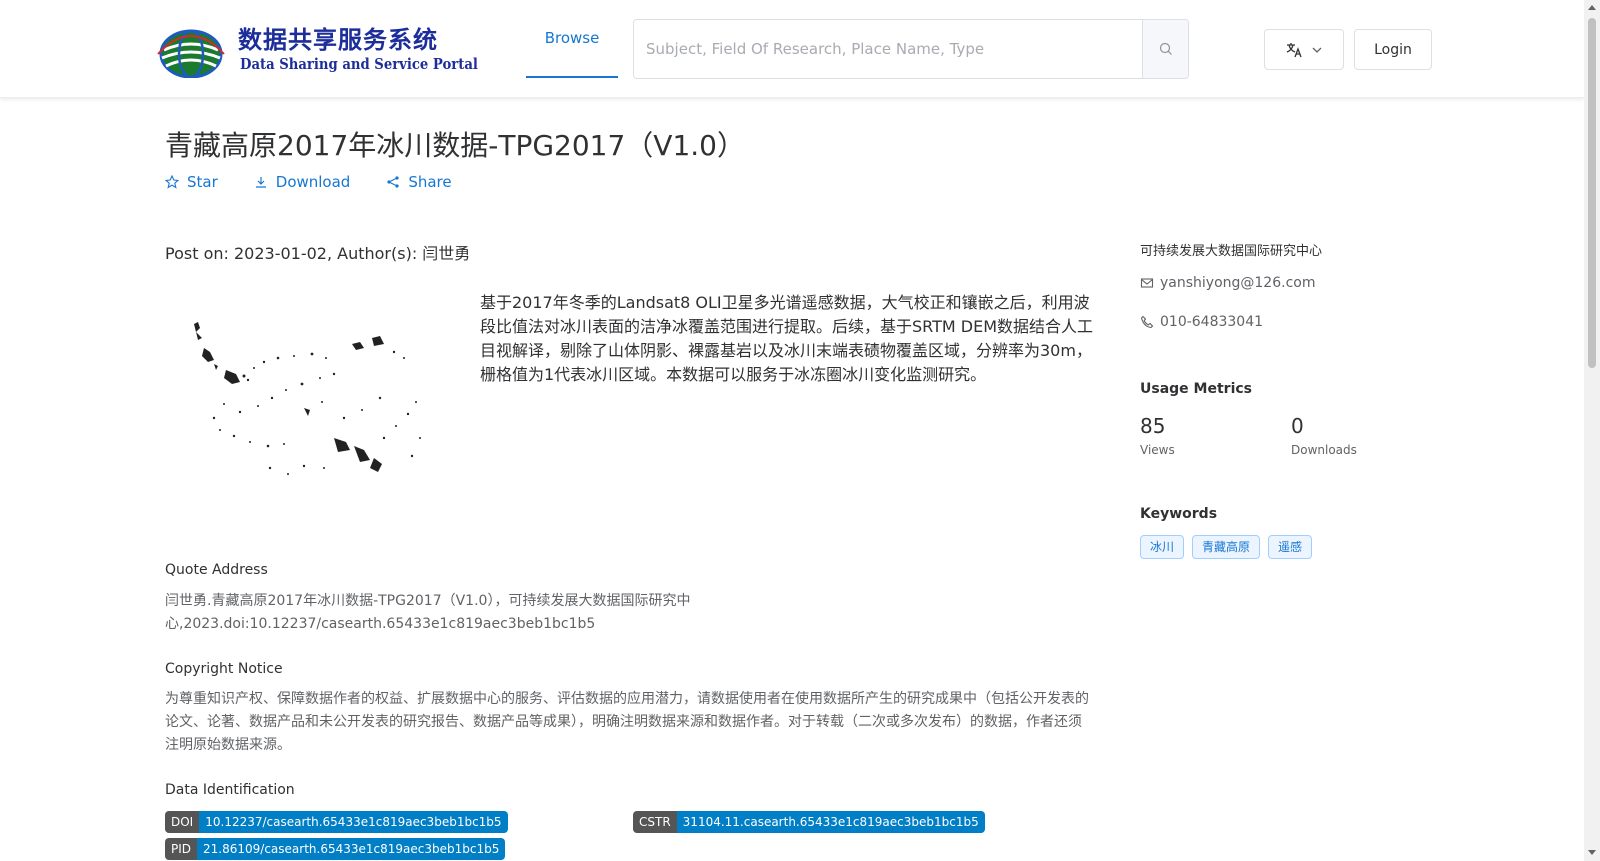 This screenshot has width=1600, height=861. Describe the element at coordinates (202, 182) in the screenshot. I see `star-label: Star` at that location.